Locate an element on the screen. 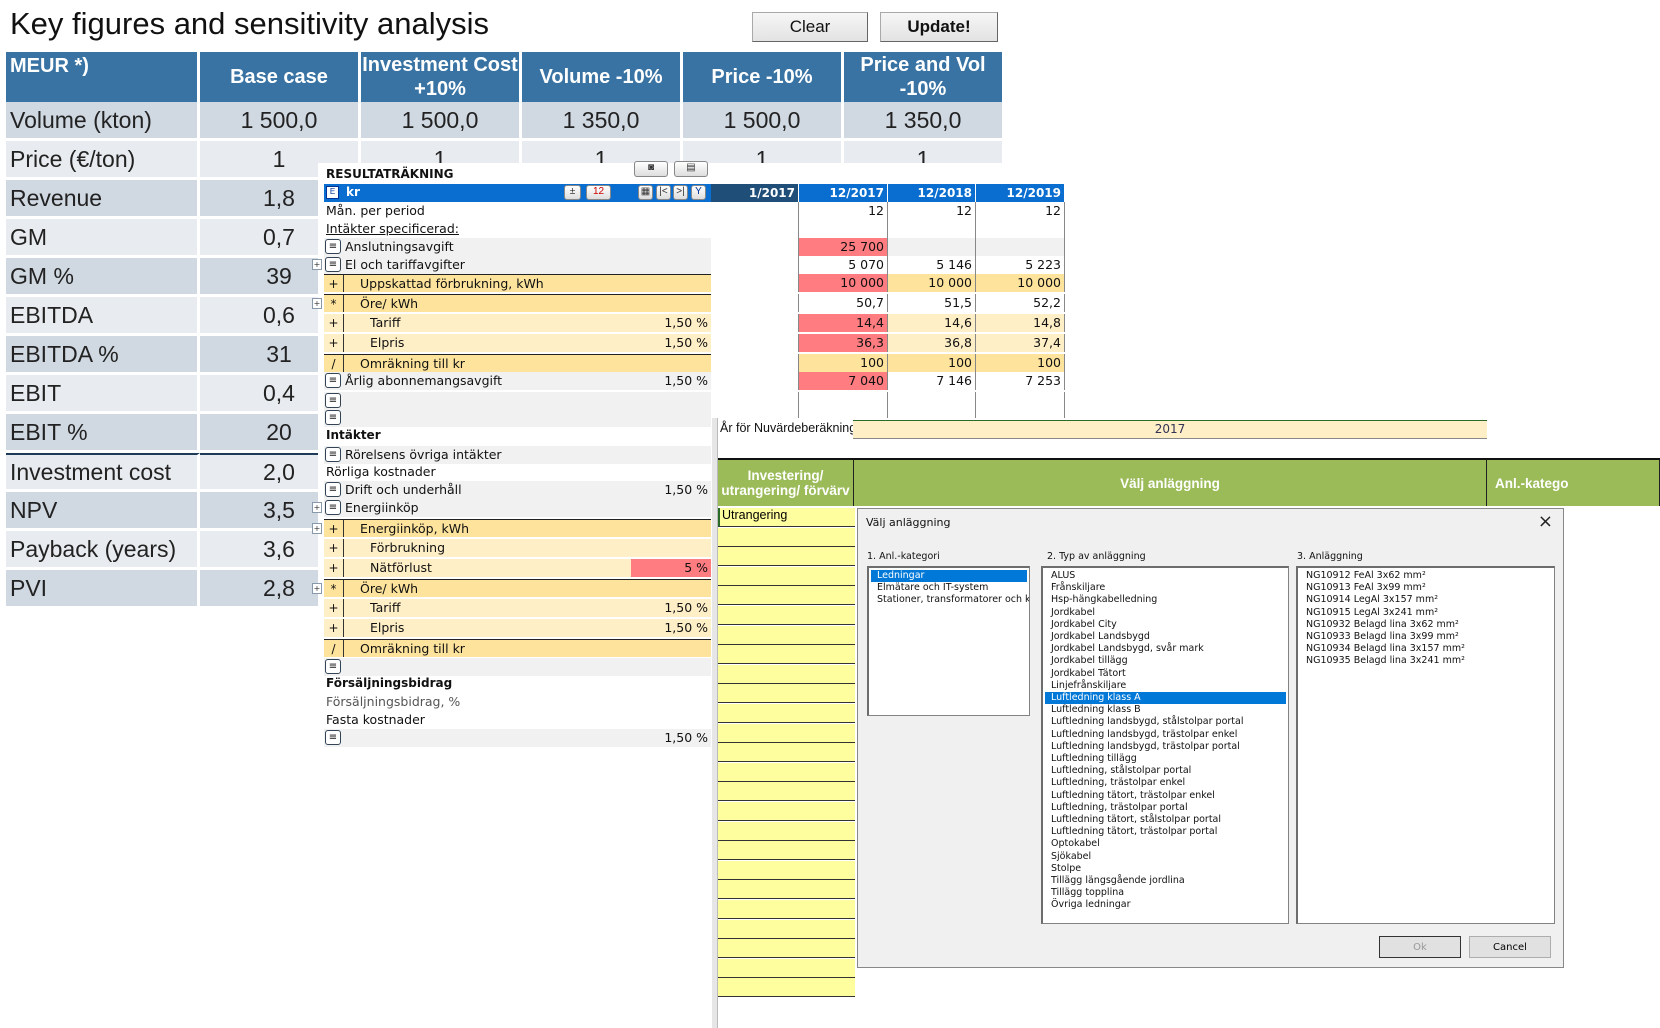 This screenshot has width=1660, height=1028. list-item: Luftledning, stålstolpar portal is located at coordinates (1165, 771).